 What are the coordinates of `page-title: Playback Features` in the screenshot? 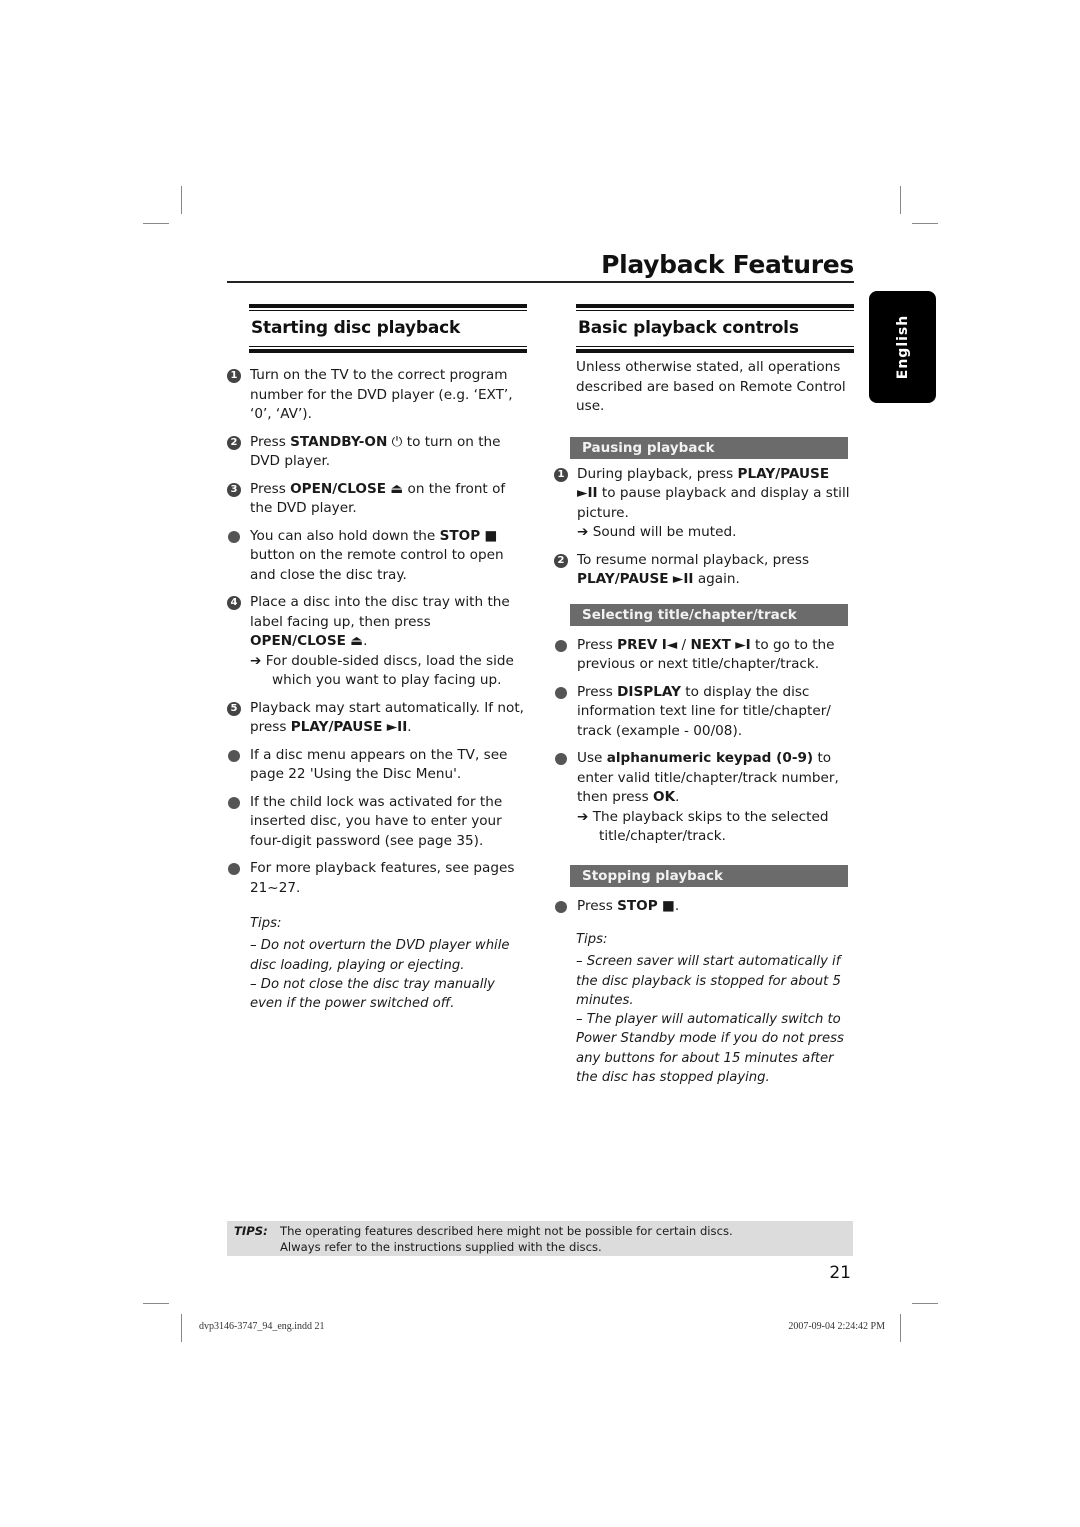 It's located at (727, 264).